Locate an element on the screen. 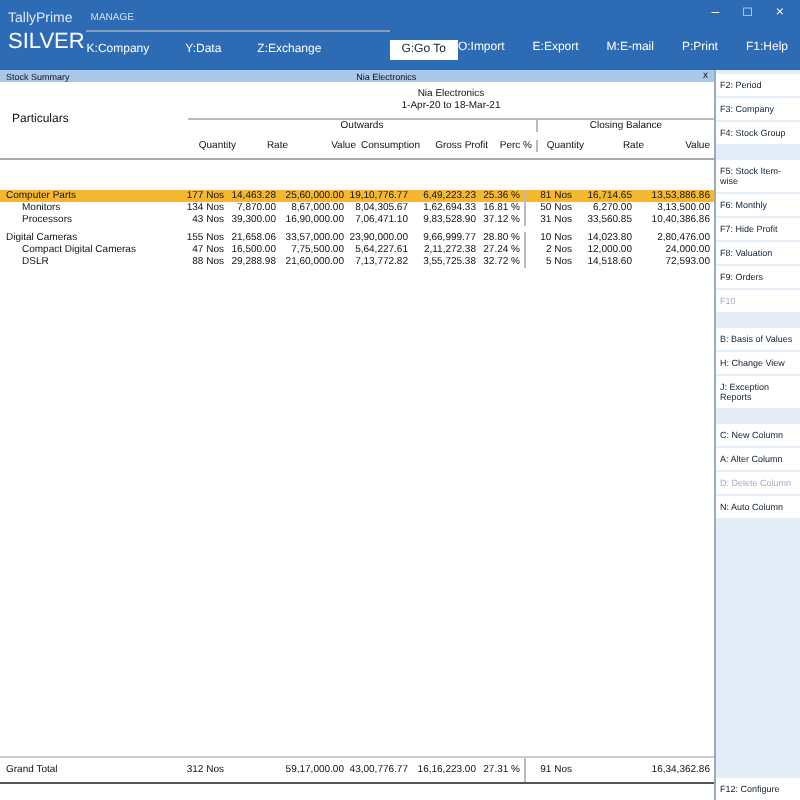  edition-label: SILVER is located at coordinates (47, 42).